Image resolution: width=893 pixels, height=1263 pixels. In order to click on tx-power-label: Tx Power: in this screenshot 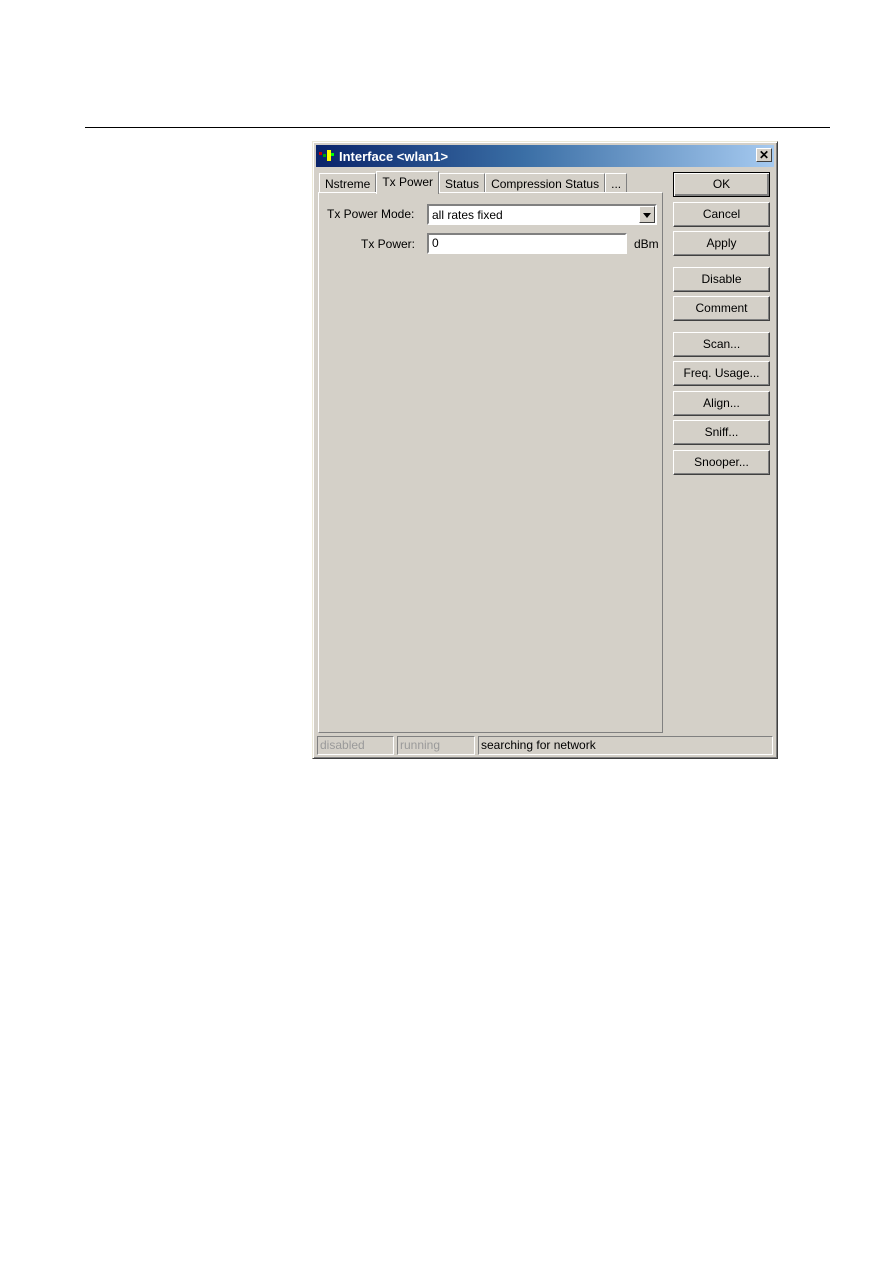, I will do `click(388, 244)`.